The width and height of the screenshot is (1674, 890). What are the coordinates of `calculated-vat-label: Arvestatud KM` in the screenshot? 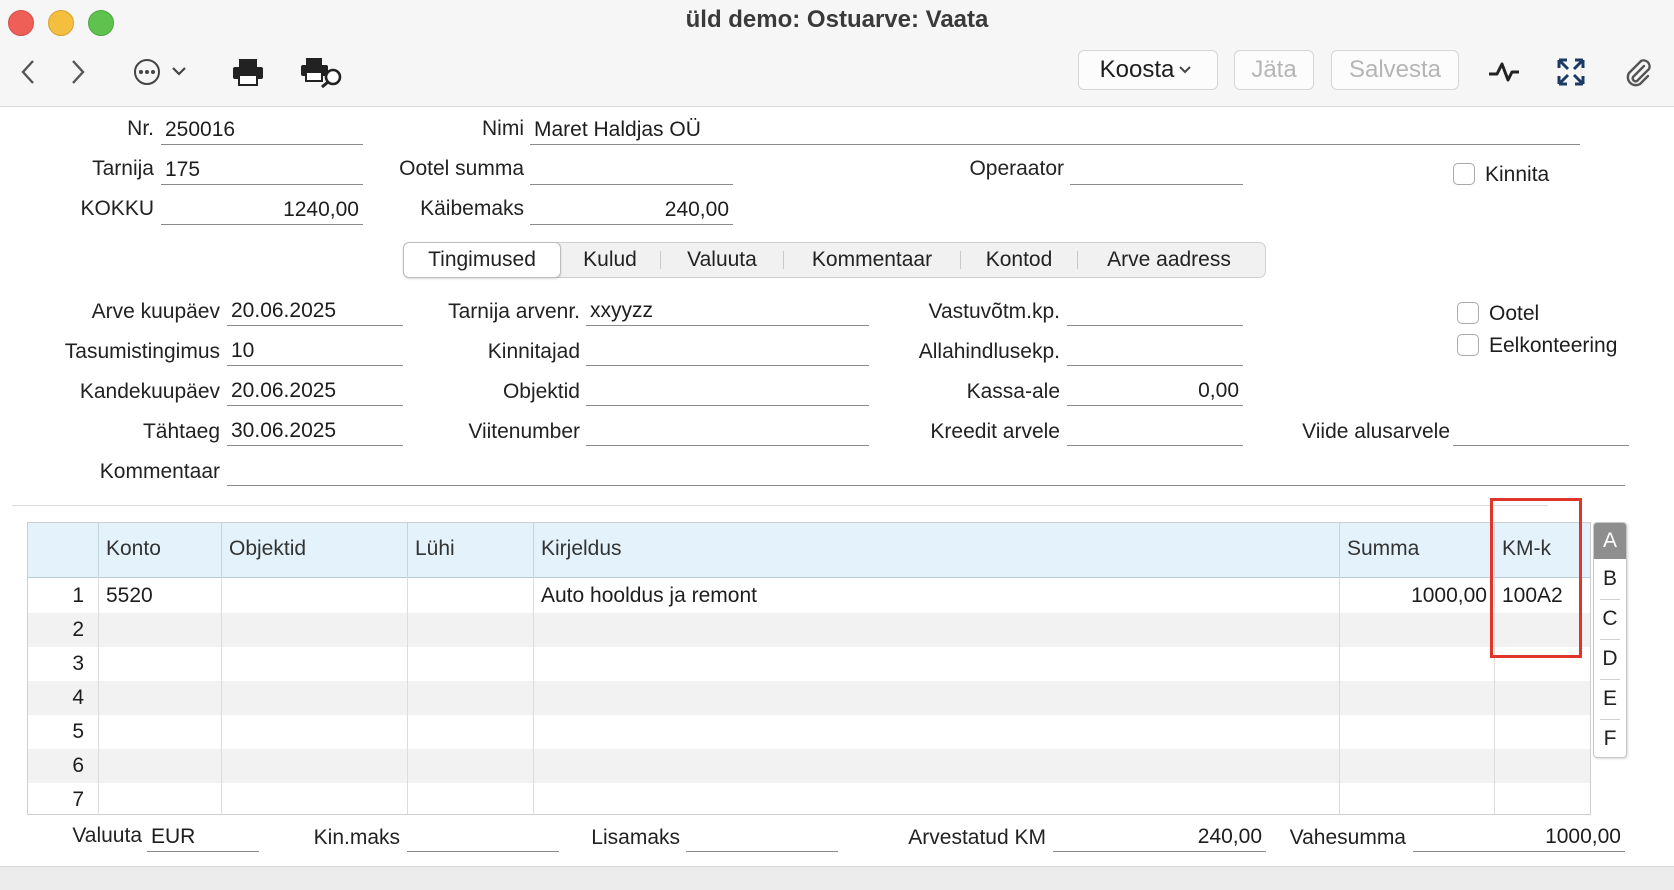 It's located at (977, 837).